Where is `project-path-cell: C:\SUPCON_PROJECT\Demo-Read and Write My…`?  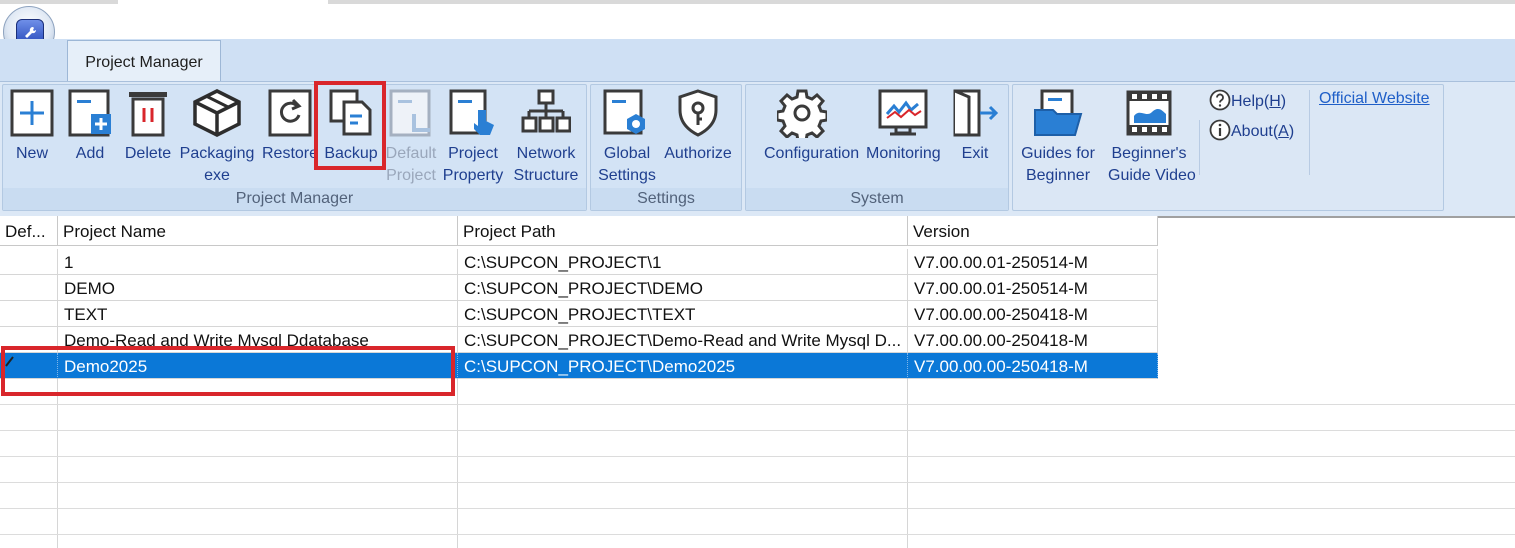 project-path-cell: C:\SUPCON_PROJECT\Demo-Read and Write My… is located at coordinates (683, 340).